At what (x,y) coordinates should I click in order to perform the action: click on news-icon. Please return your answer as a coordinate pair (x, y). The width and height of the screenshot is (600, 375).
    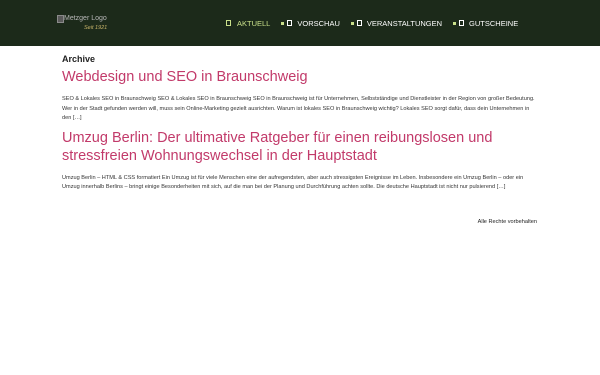
    Looking at the image, I should click on (290, 23).